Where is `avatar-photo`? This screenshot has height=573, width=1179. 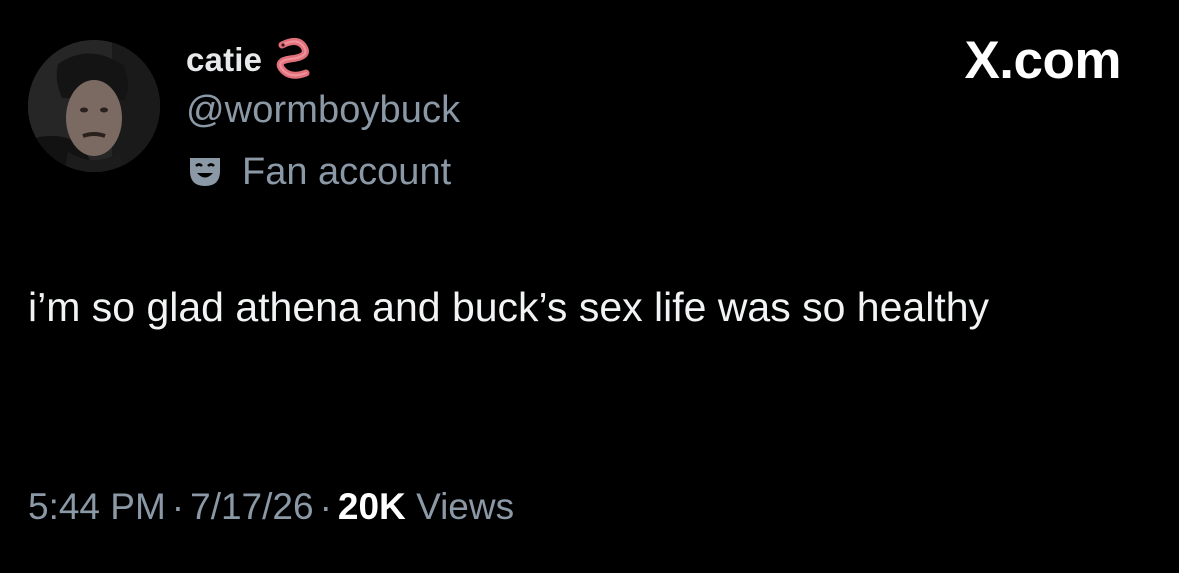
avatar-photo is located at coordinates (94, 106).